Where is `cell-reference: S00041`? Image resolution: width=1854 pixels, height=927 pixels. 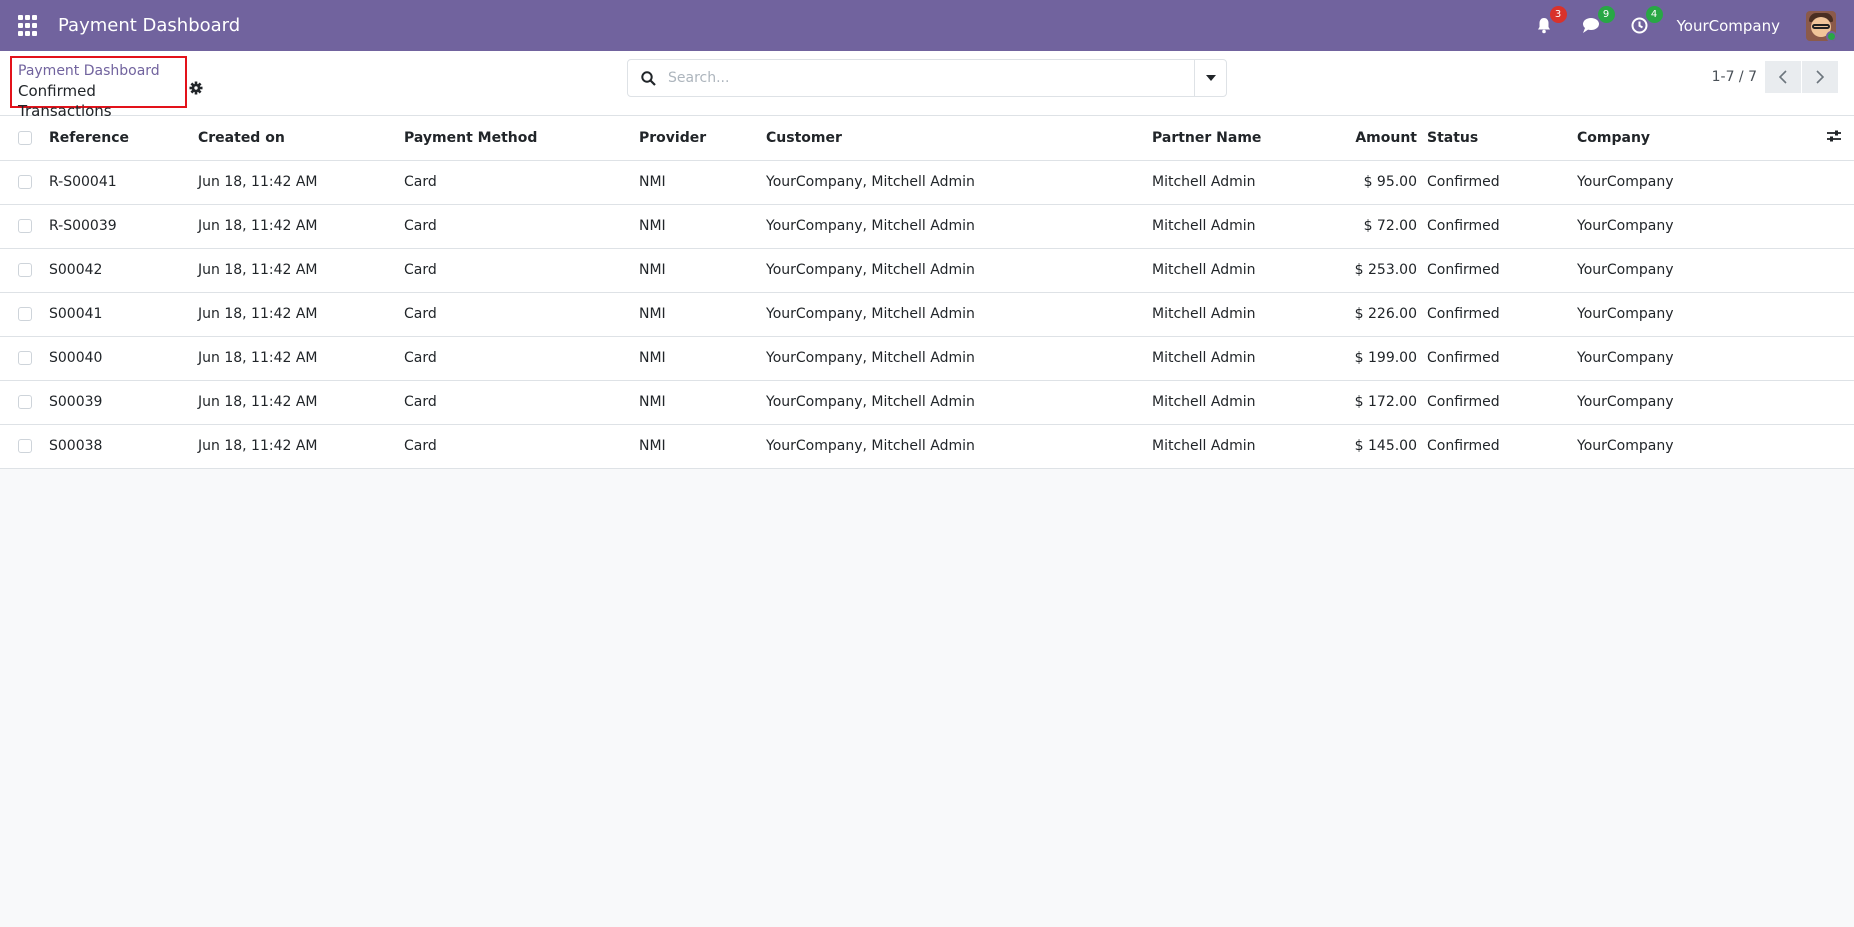 cell-reference: S00041 is located at coordinates (123, 314).